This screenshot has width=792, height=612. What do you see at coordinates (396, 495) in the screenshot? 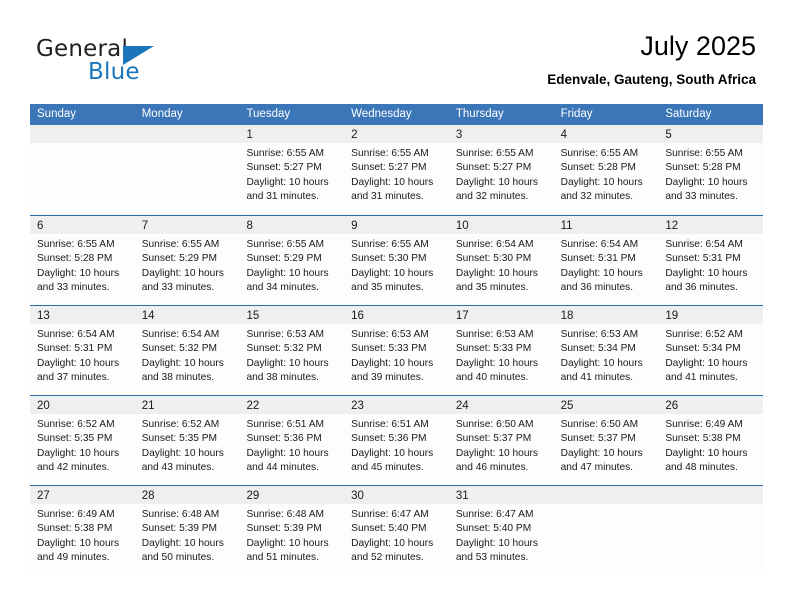
I see `day-number-band: 30` at bounding box center [396, 495].